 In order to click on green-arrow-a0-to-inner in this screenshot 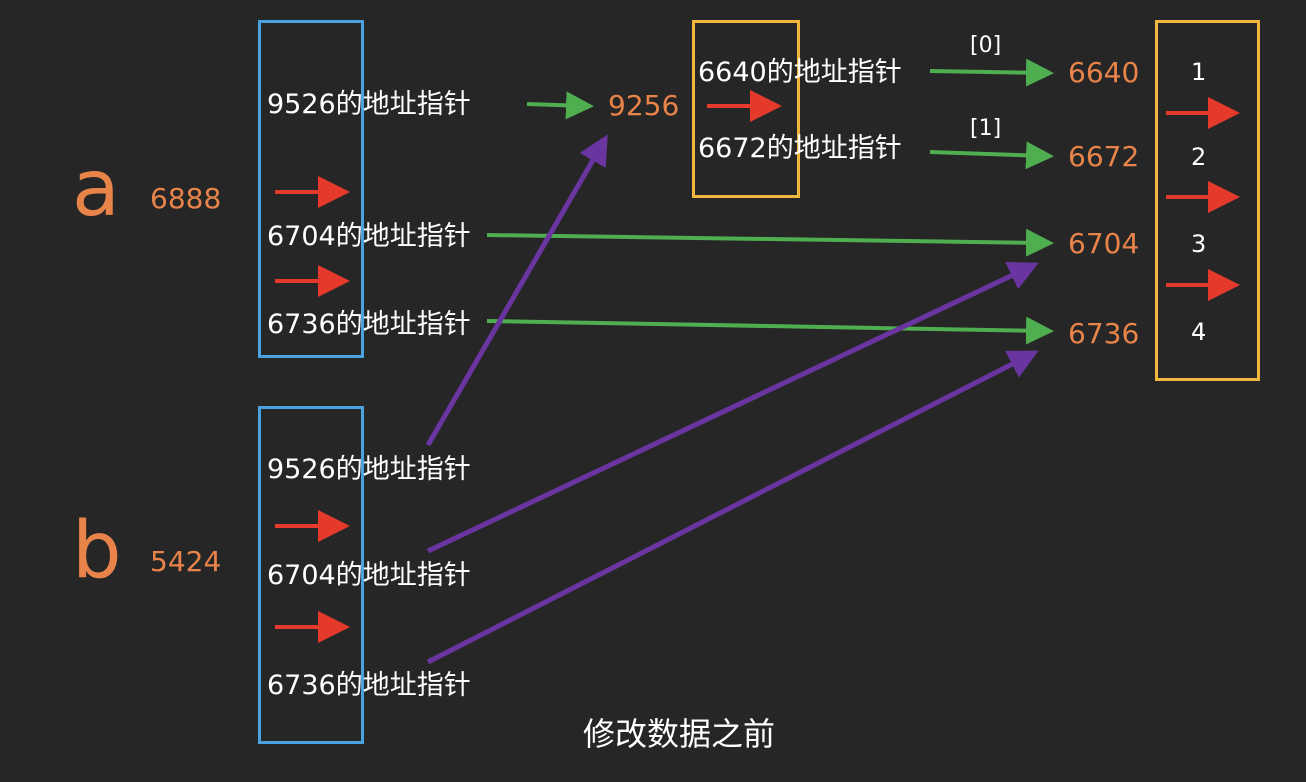, I will do `click(560, 105)`.